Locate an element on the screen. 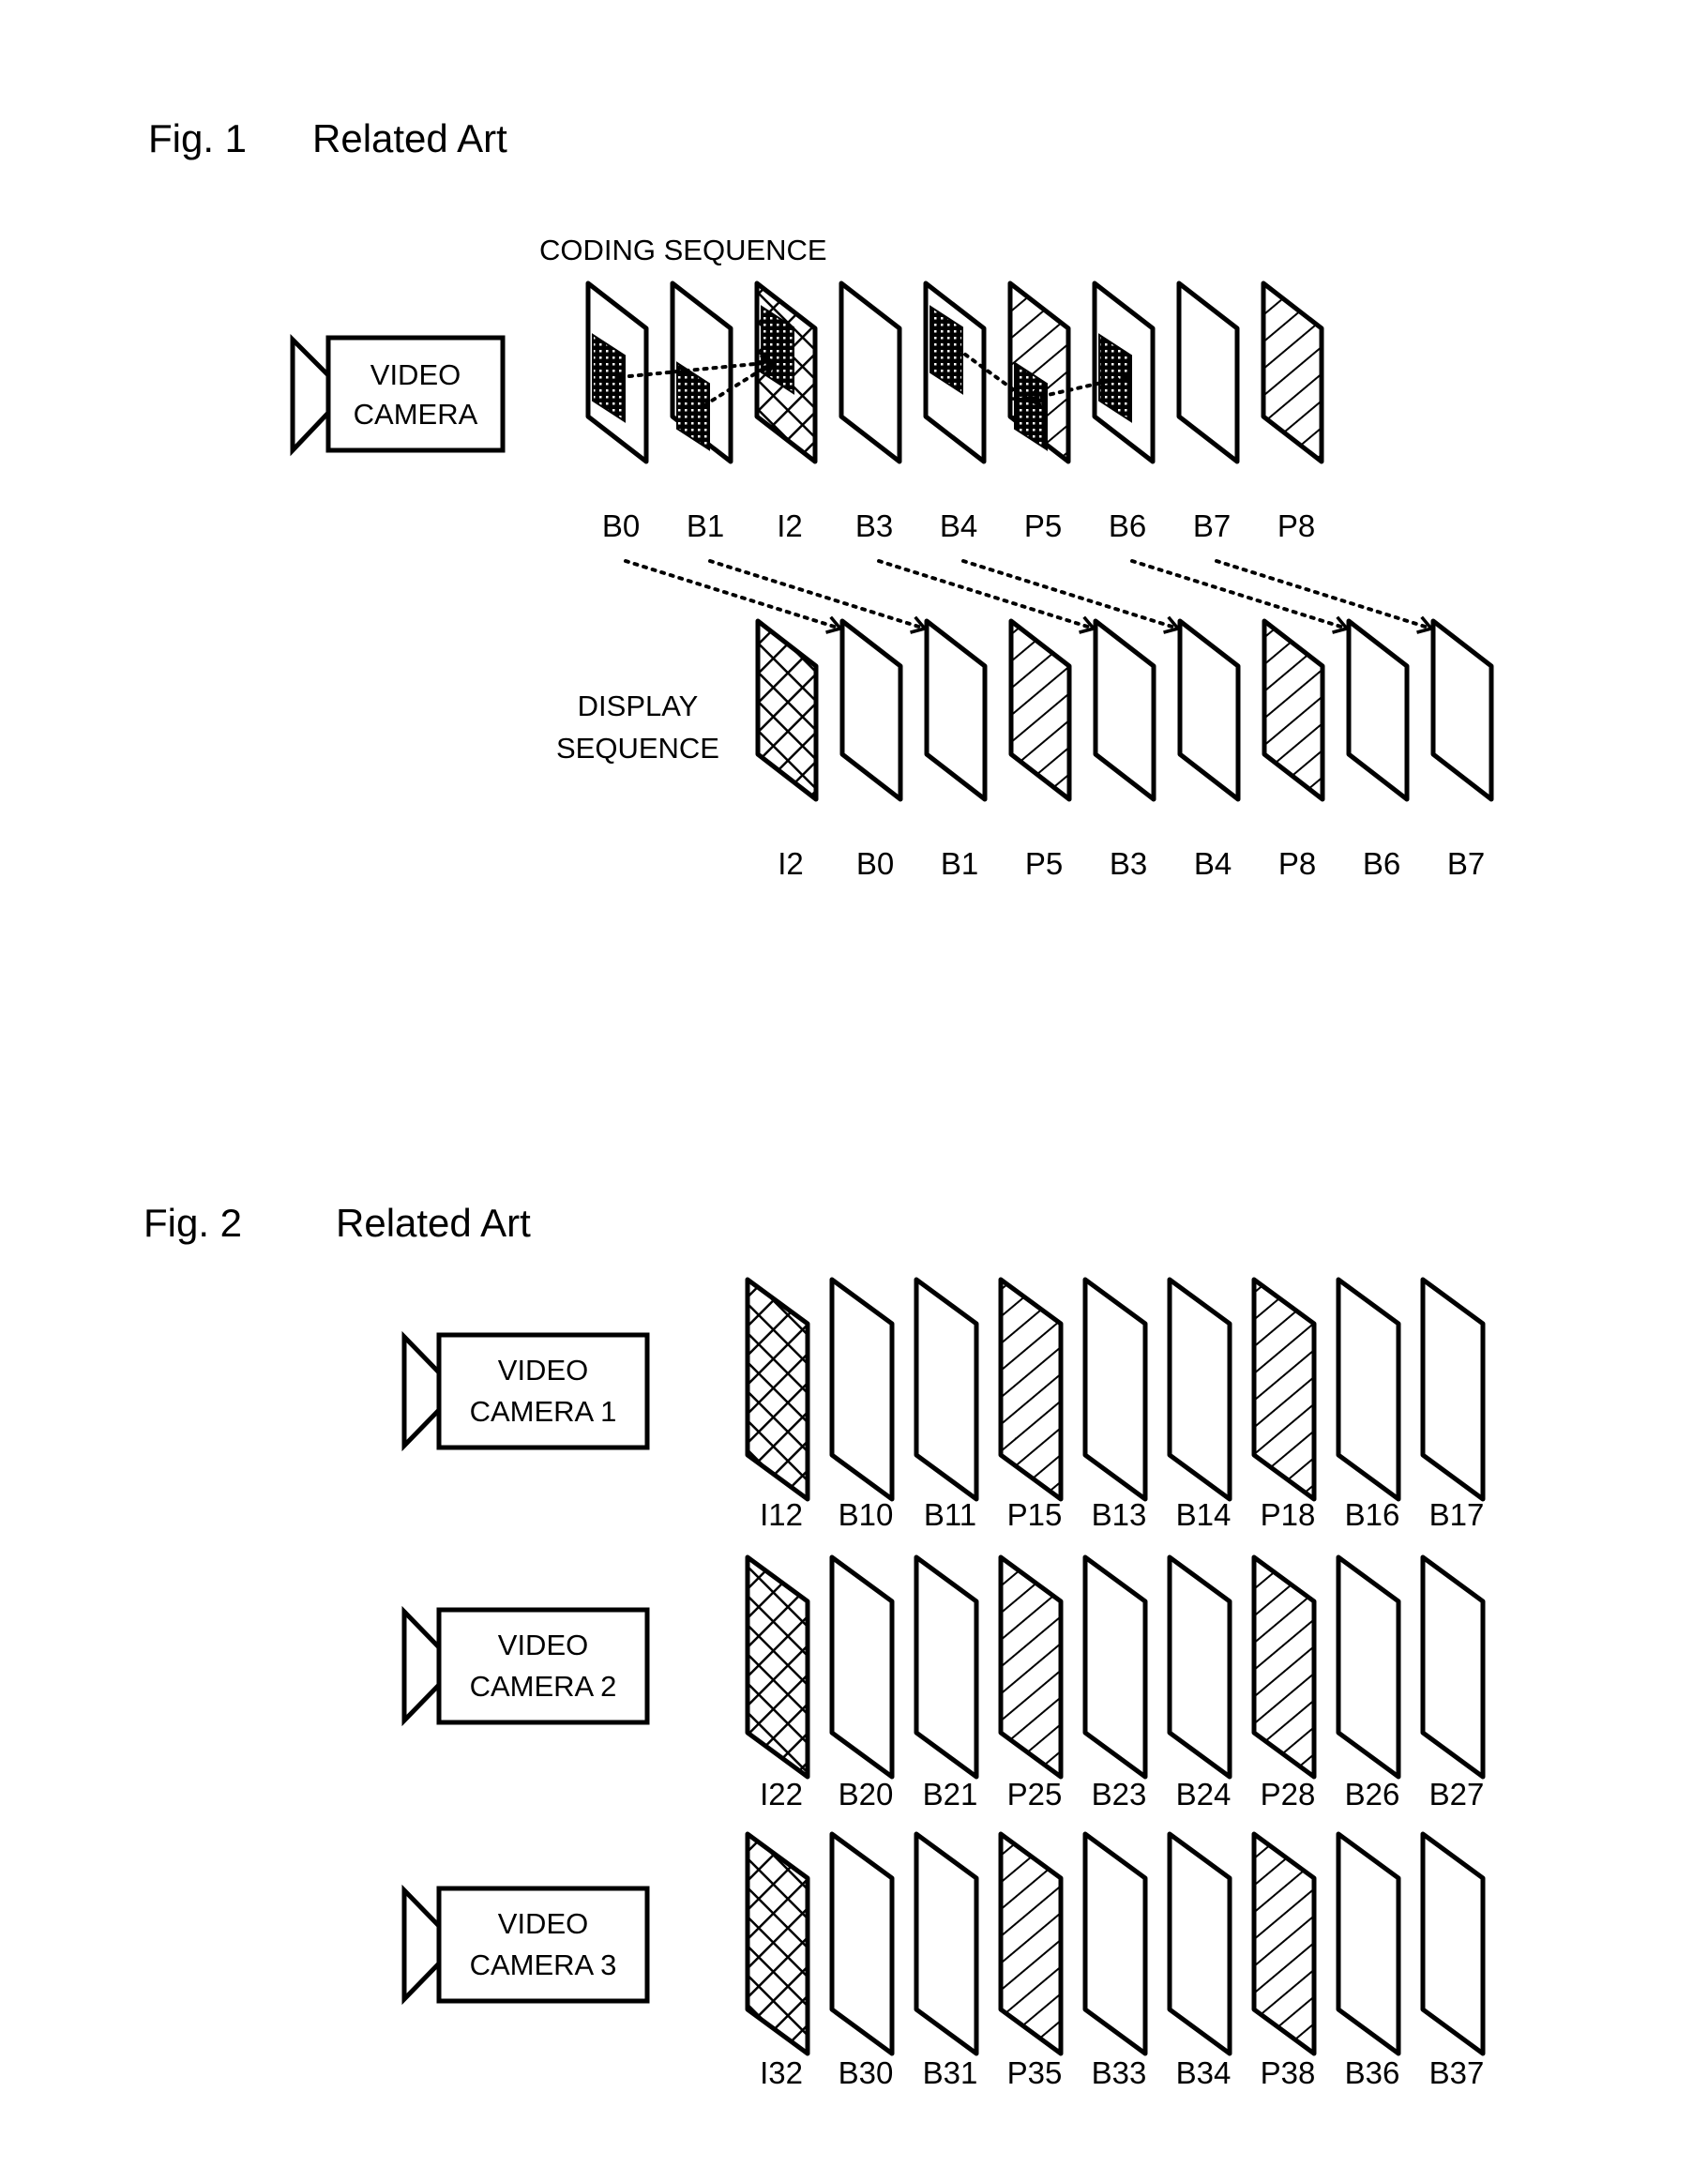  figure-2-caption: Related Art is located at coordinates (433, 1223).